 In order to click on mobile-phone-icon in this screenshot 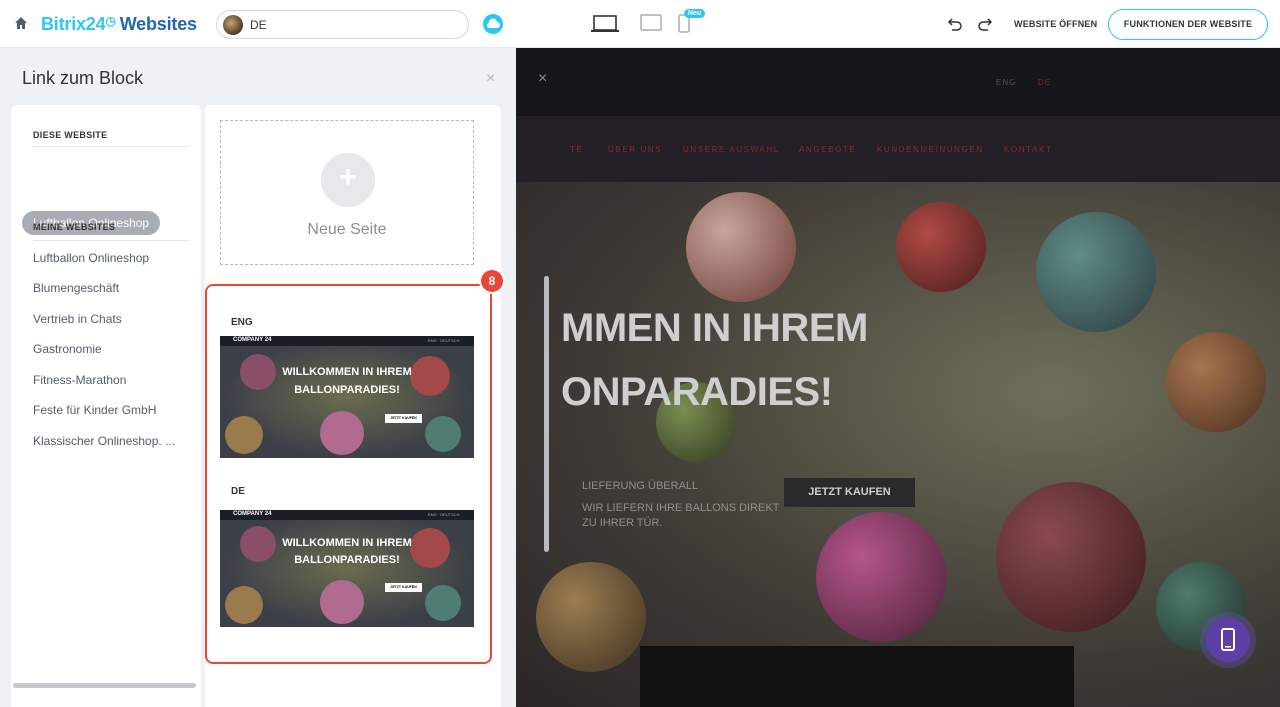, I will do `click(1228, 639)`.